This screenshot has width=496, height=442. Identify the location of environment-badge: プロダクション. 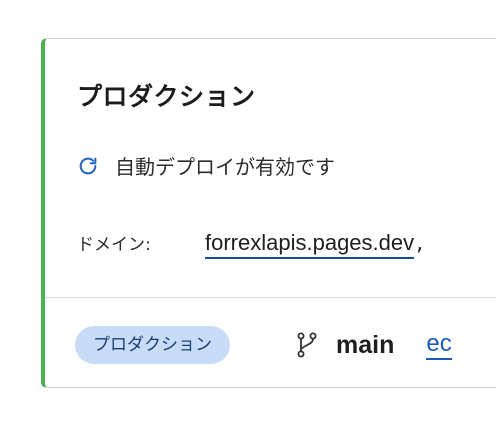
(152, 345).